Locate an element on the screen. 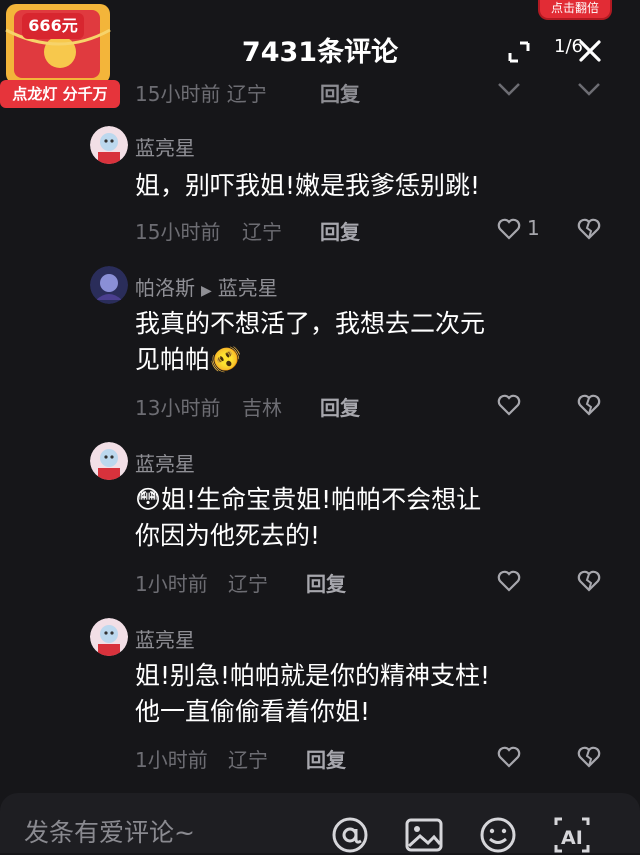 Image resolution: width=640 pixels, height=855 pixels. close-icon is located at coordinates (590, 51).